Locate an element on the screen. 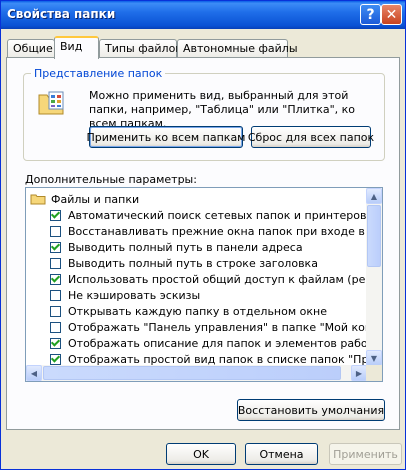 The width and height of the screenshot is (406, 470). scroll-up-button: ▲ is located at coordinates (374, 196).